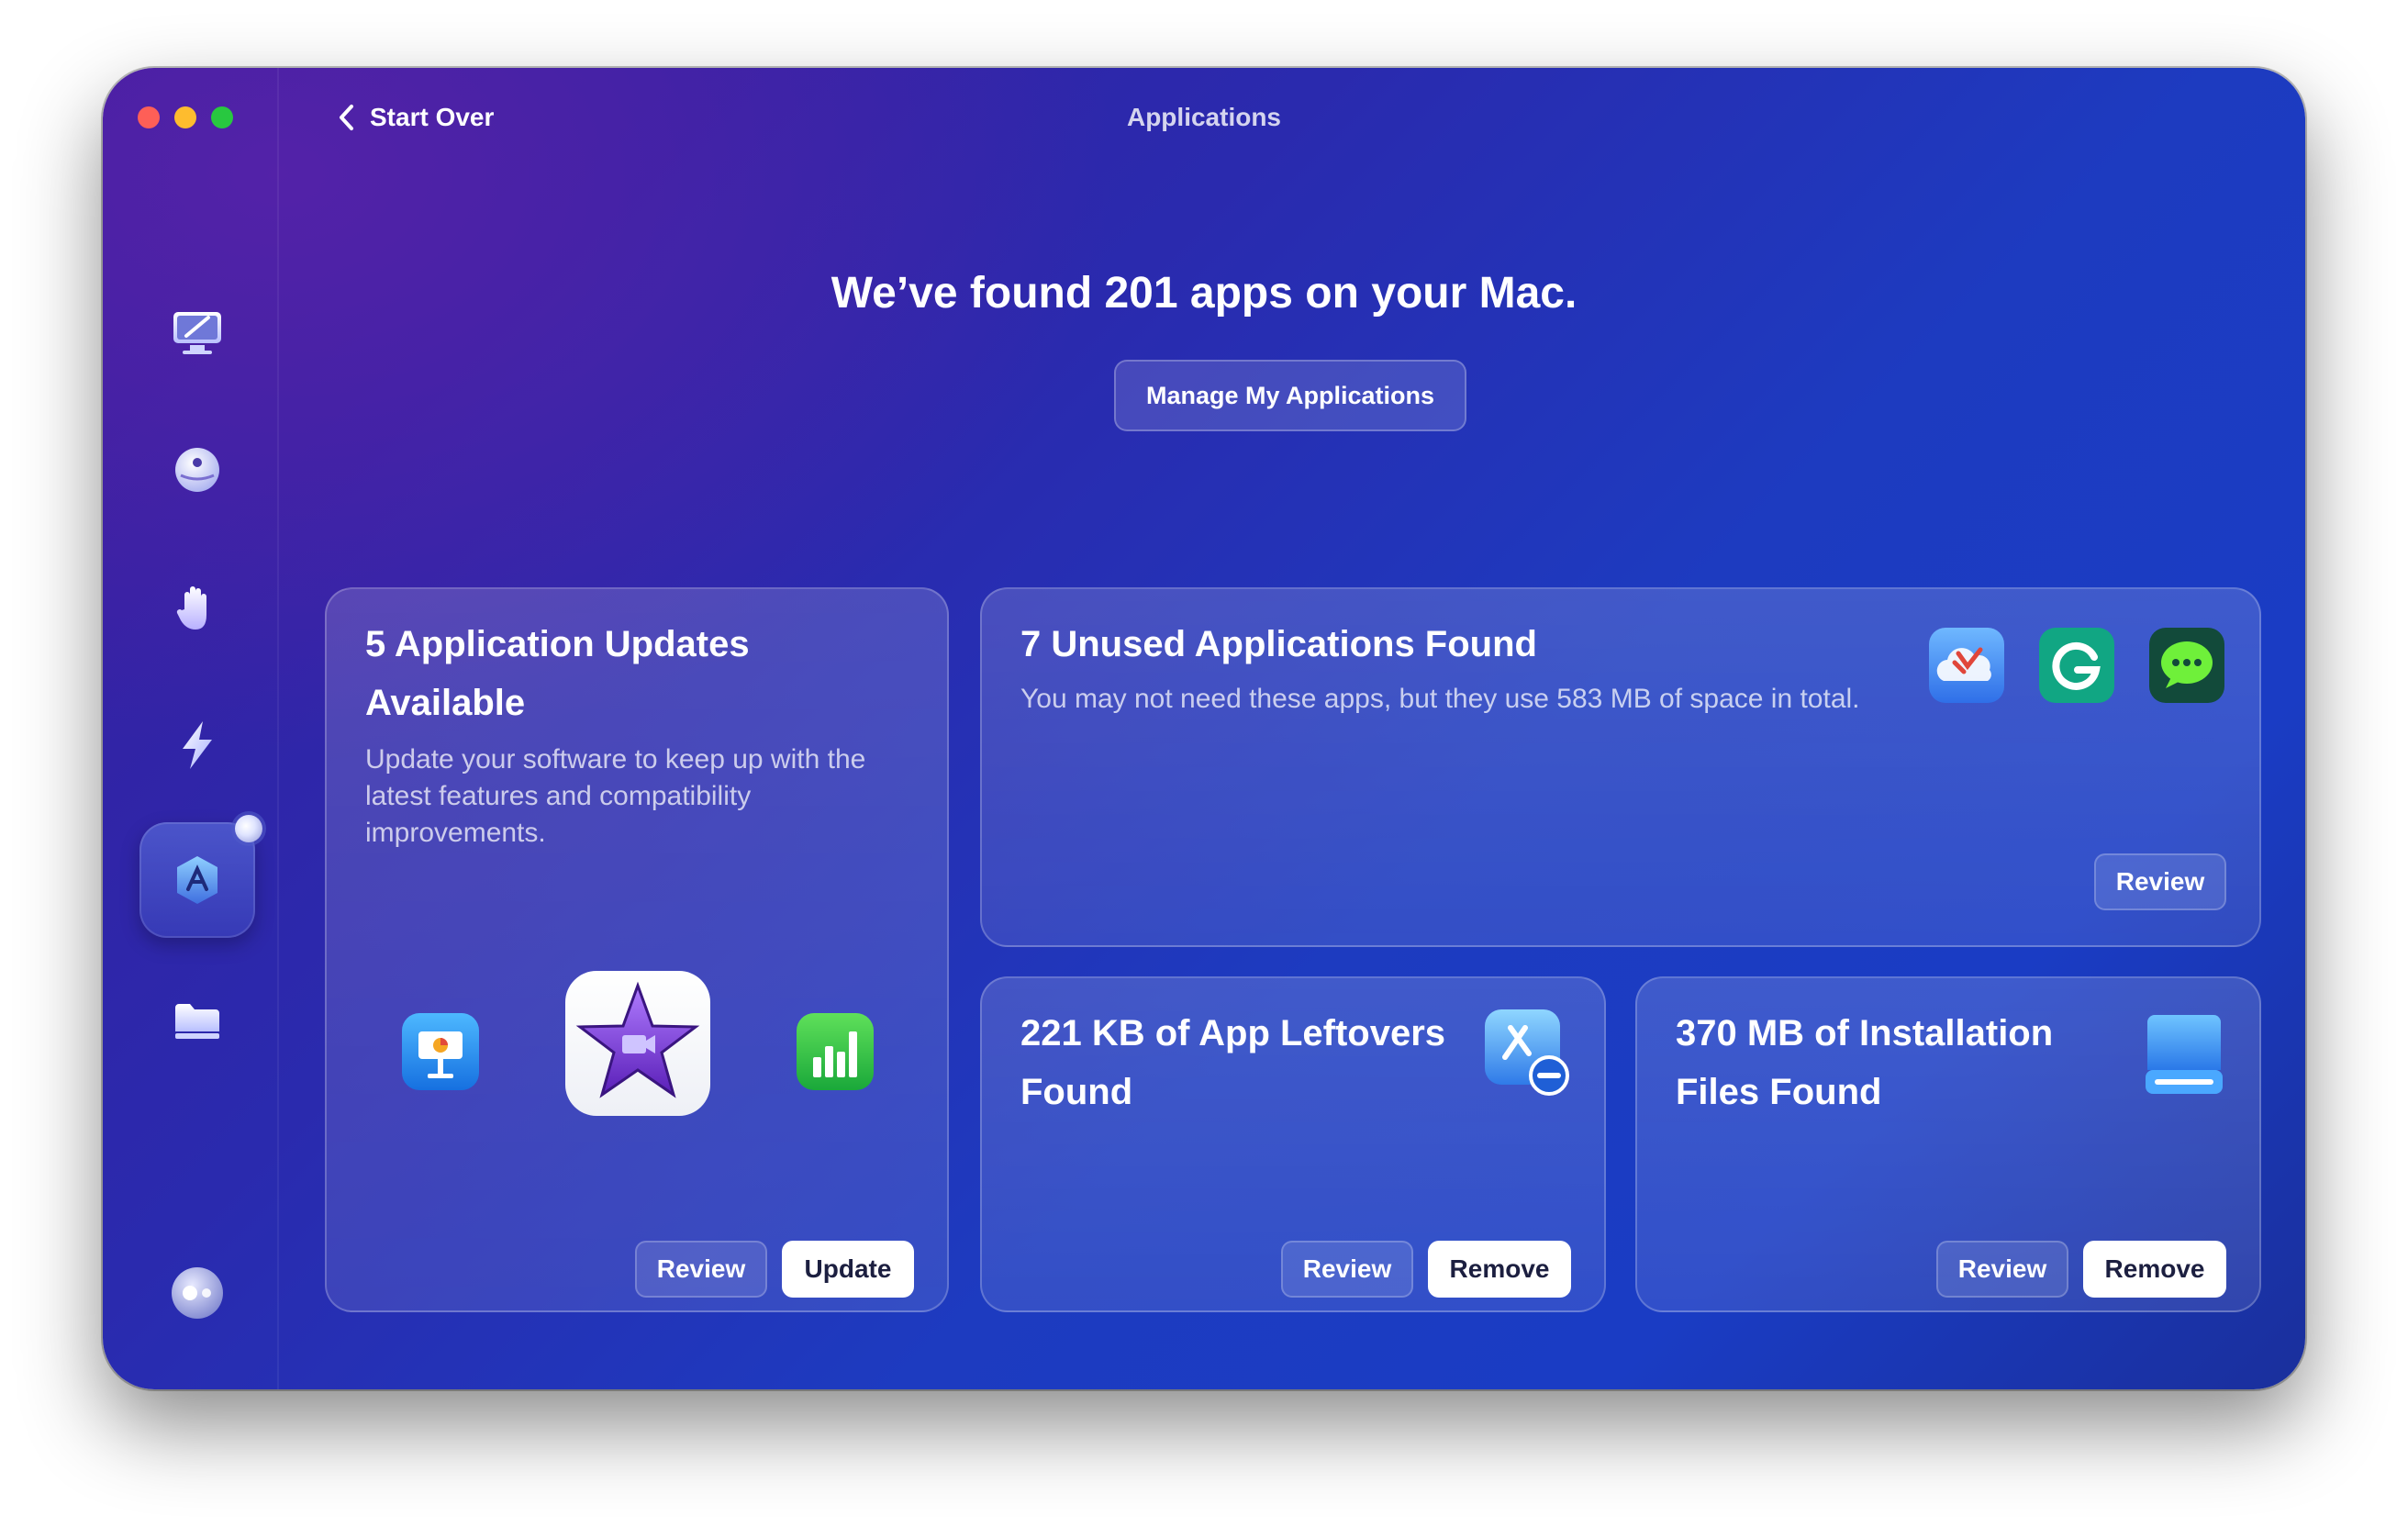  I want to click on grammarly-icon, so click(2077, 665).